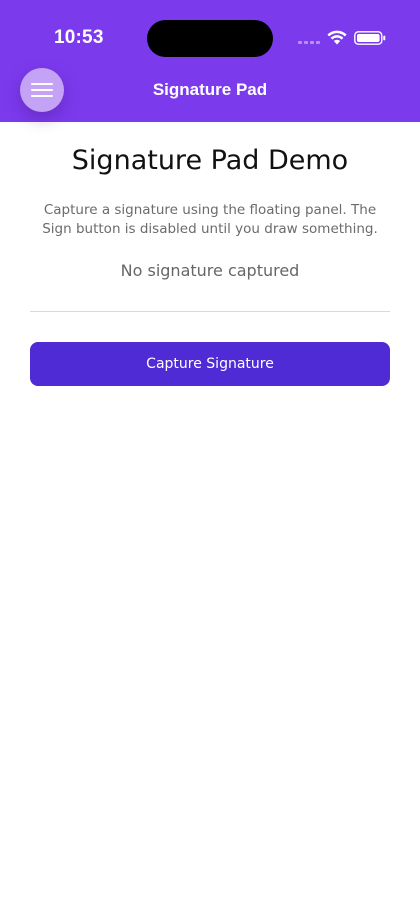 The width and height of the screenshot is (420, 912). Describe the element at coordinates (79, 37) in the screenshot. I see `status-bar-time: 10:53` at that location.